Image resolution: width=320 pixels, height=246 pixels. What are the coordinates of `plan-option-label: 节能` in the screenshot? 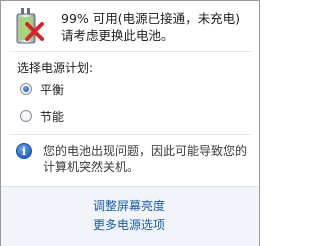 It's located at (52, 116).